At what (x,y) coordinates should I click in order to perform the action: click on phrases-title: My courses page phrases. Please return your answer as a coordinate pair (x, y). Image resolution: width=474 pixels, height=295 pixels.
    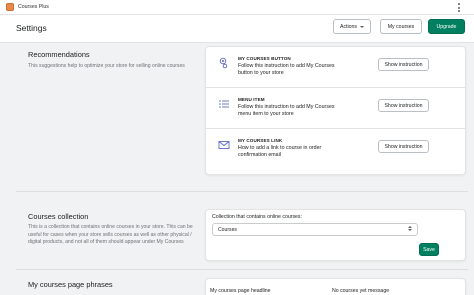
    Looking at the image, I should click on (70, 284).